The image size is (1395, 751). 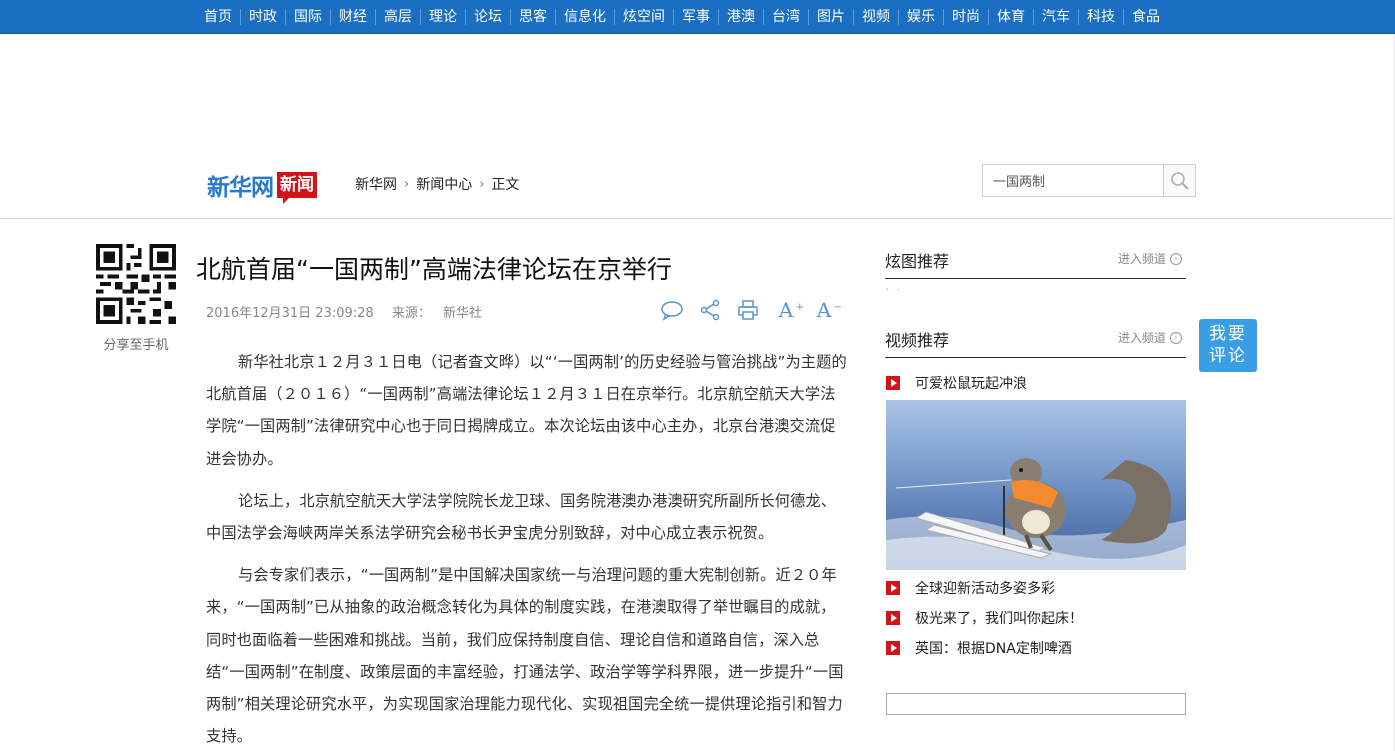 I want to click on nav-item: 首页, so click(x=218, y=17).